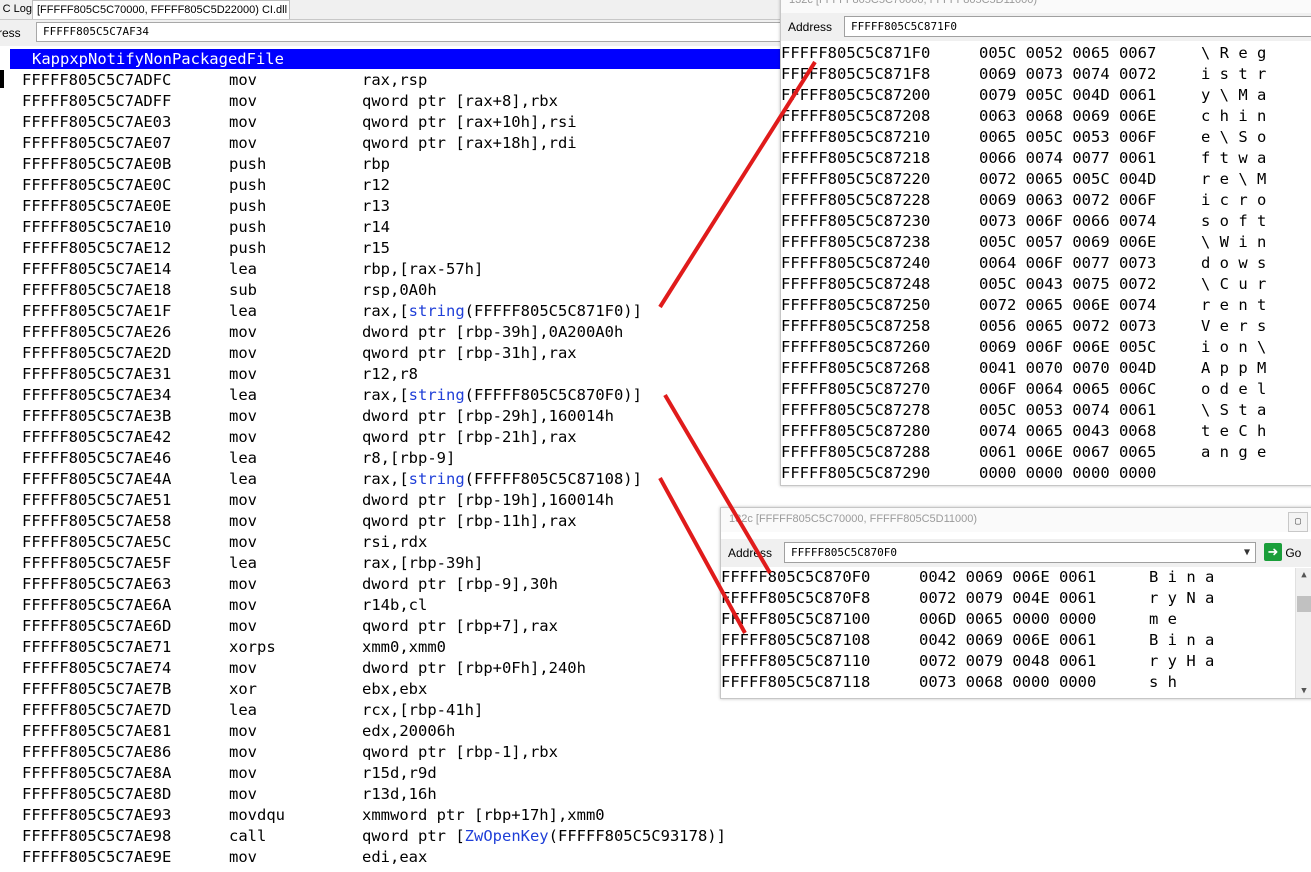 The width and height of the screenshot is (1311, 872). I want to click on operand-text: r15, so click(376, 248).